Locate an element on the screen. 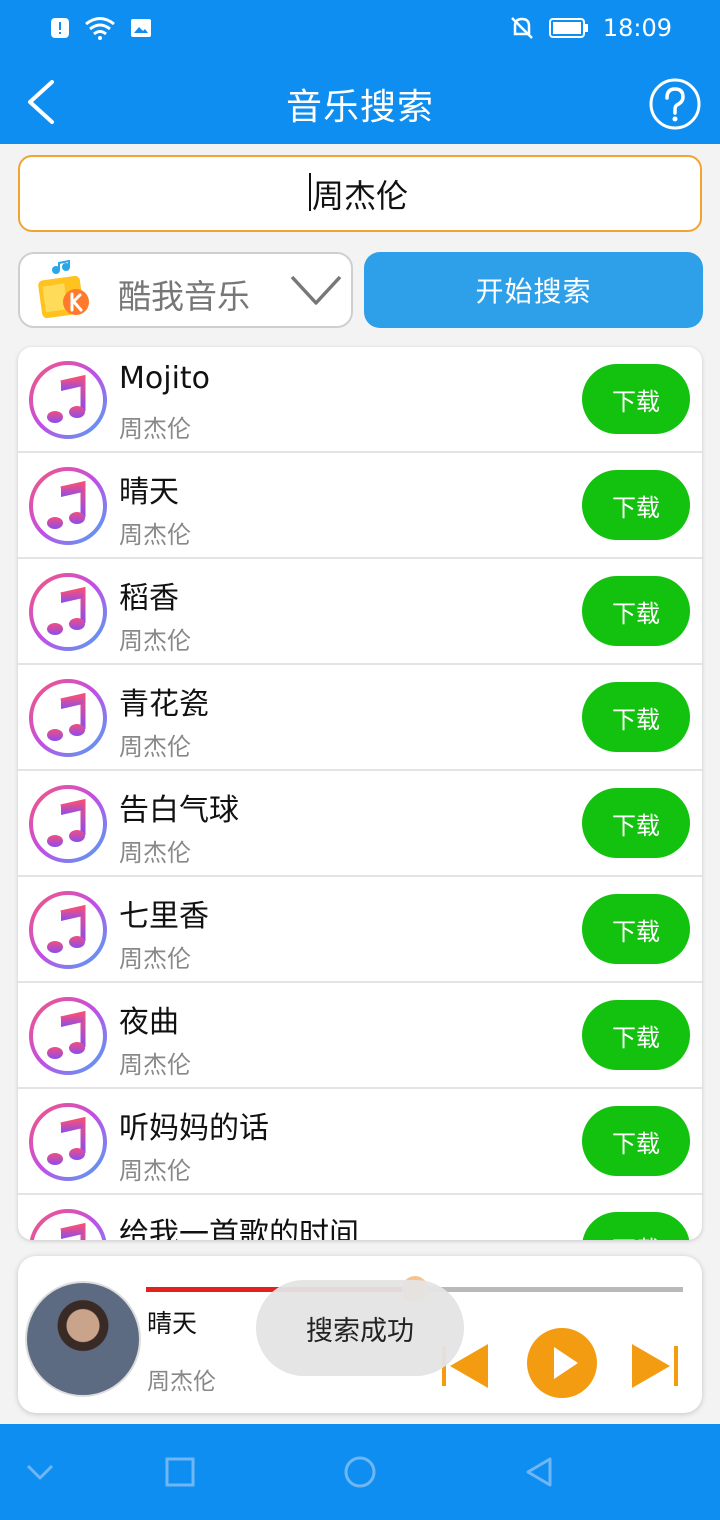  song-list-item: 青花瓷周杰伦 下载 is located at coordinates (360, 718).